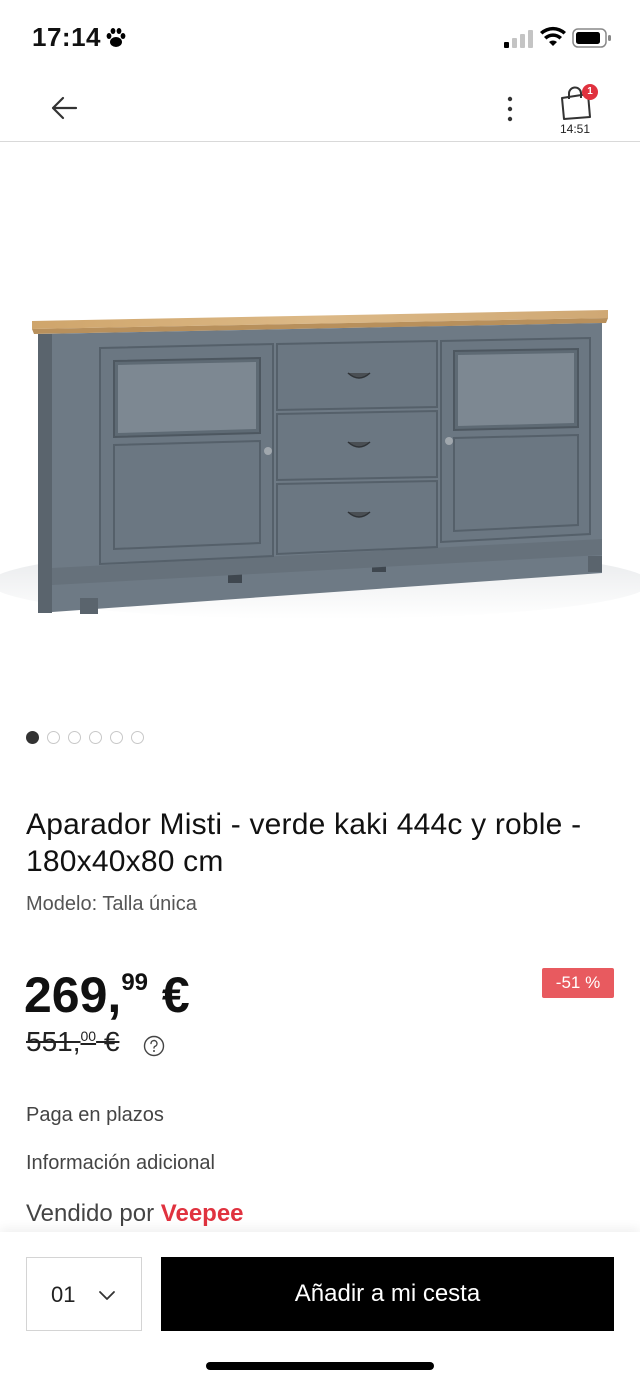 This screenshot has height=1384, width=640. What do you see at coordinates (64, 108) in the screenshot?
I see `back-arrow-icon` at bounding box center [64, 108].